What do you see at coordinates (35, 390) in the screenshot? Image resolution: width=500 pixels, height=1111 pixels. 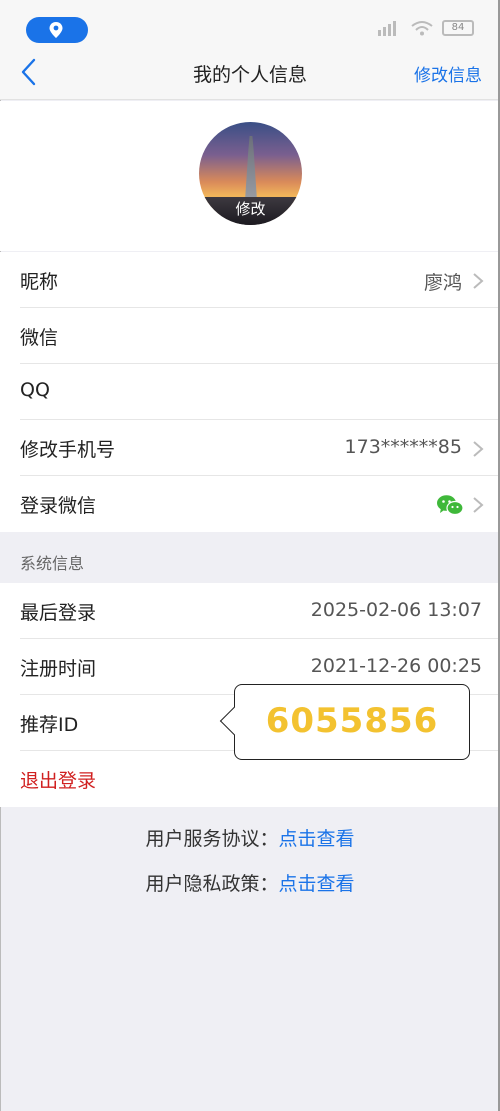 I see `qq-label: QQ` at bounding box center [35, 390].